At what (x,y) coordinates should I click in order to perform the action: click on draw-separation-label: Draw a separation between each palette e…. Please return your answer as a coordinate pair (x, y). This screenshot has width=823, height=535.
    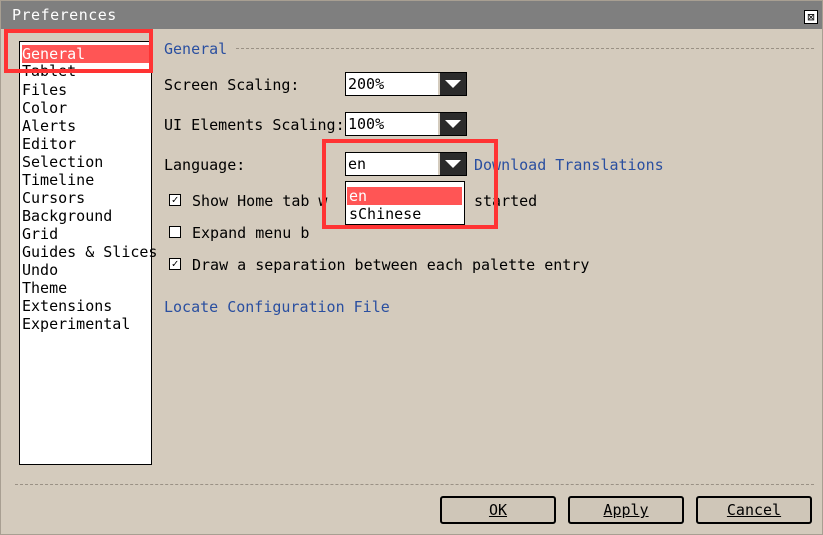
    Looking at the image, I should click on (391, 265).